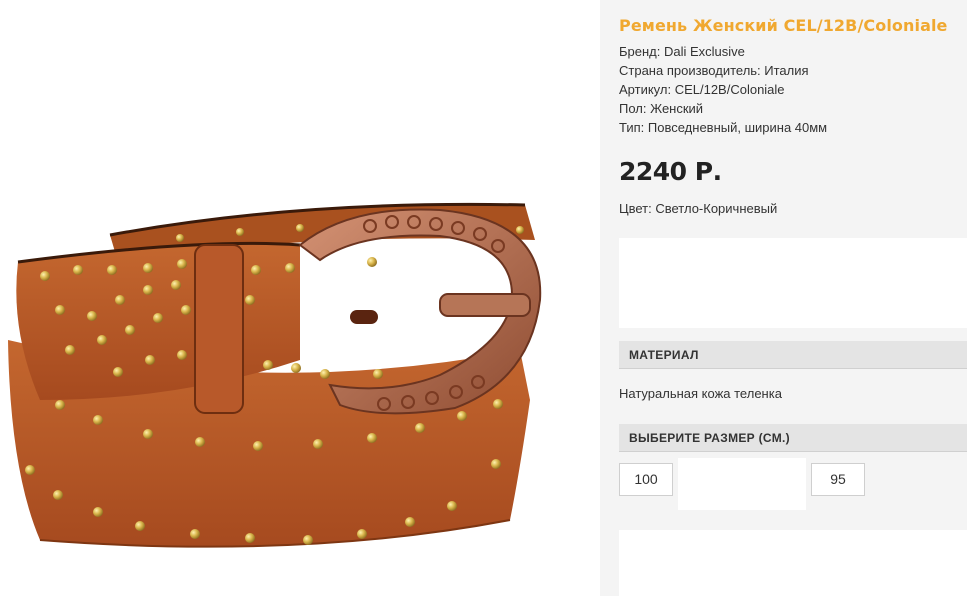 This screenshot has width=967, height=596. I want to click on size-heading: ВЫБЕРИТЕ РАЗМЕР (СМ.), so click(709, 438).